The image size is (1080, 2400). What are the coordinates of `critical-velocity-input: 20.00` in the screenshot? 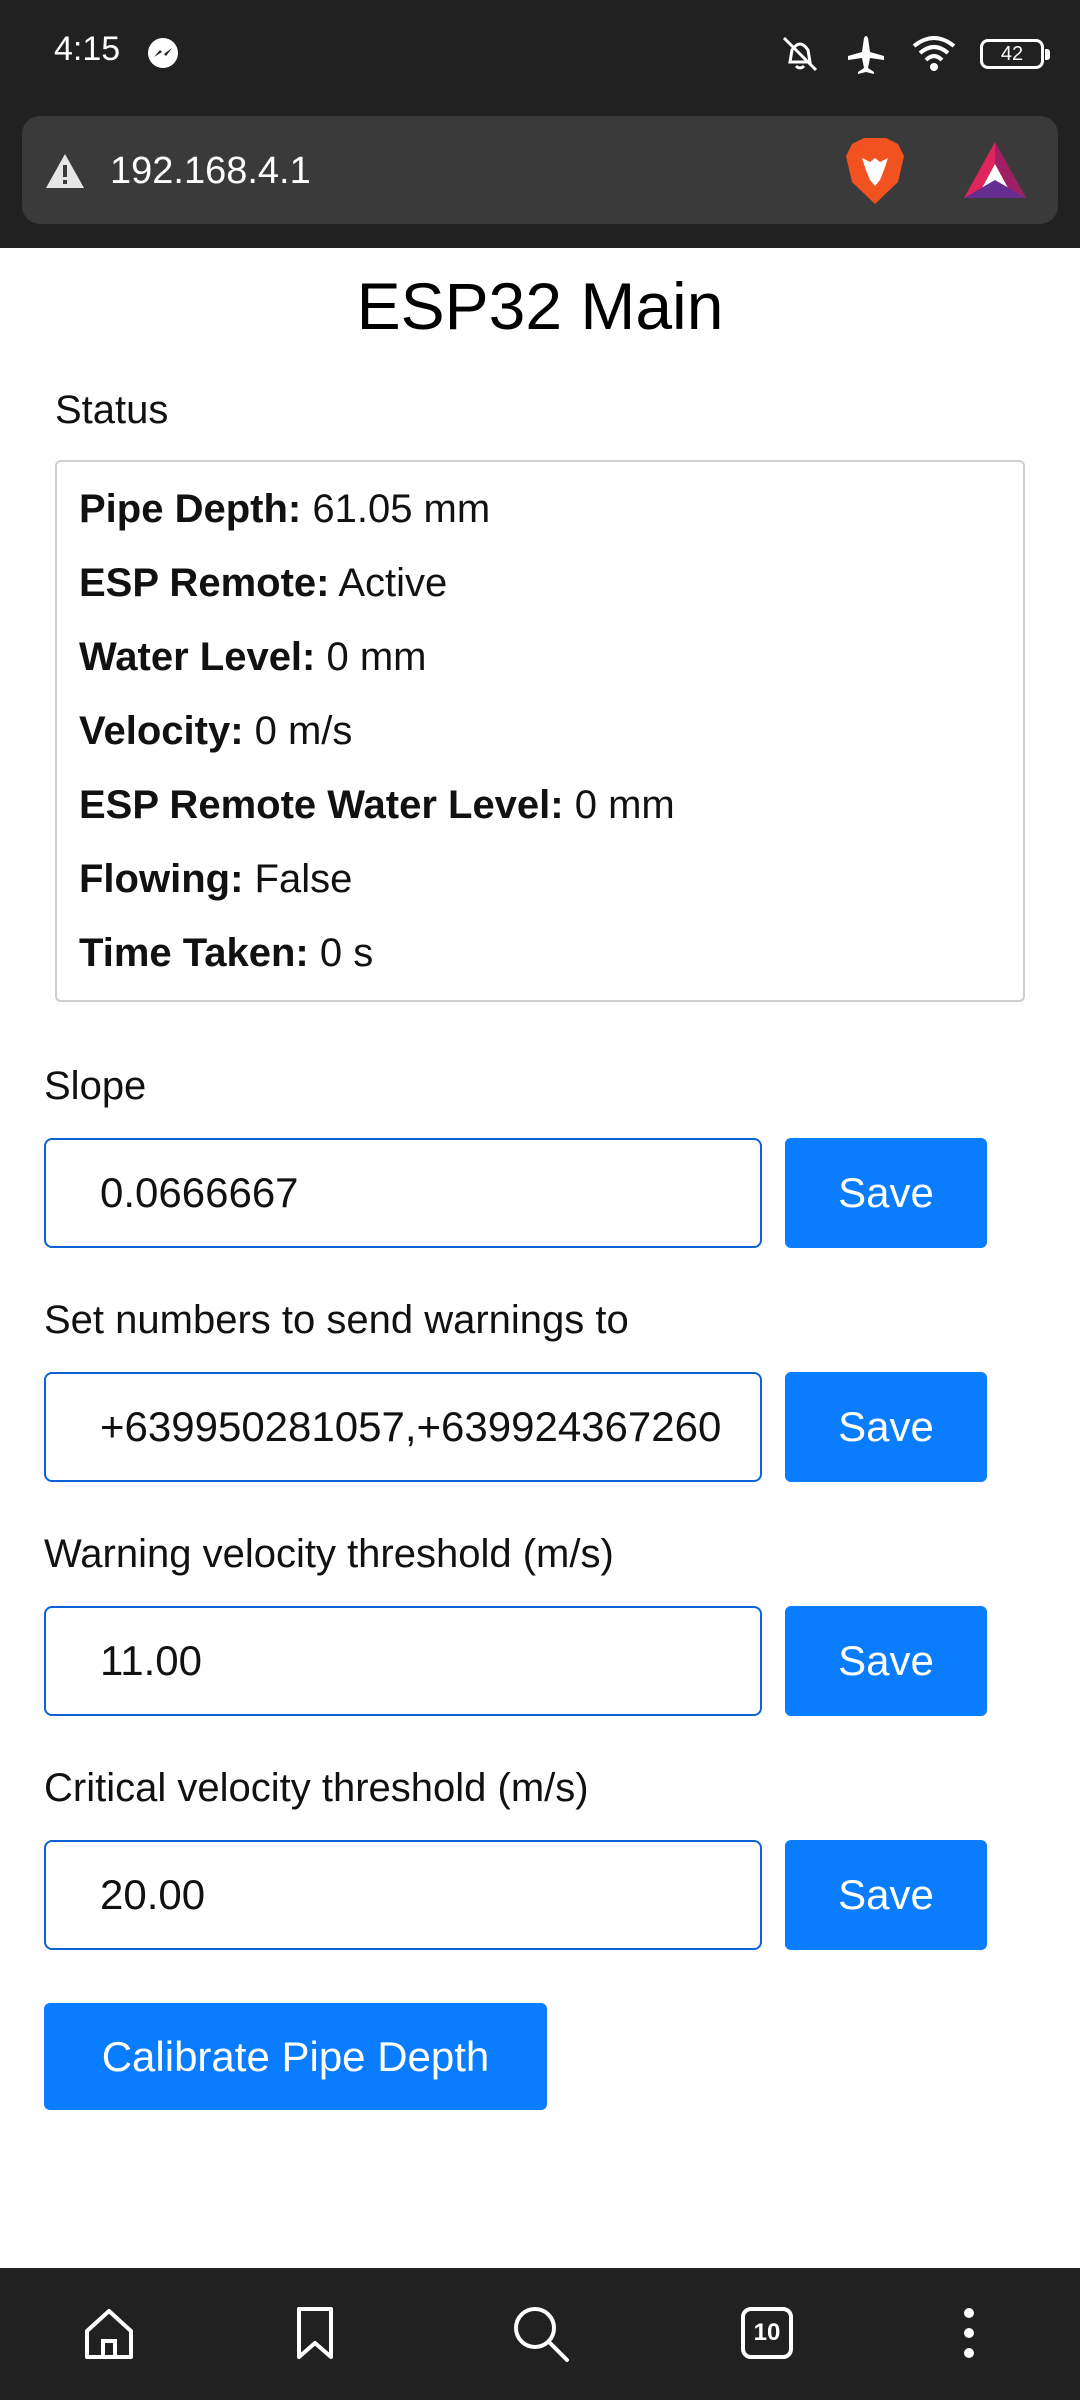 It's located at (403, 1895).